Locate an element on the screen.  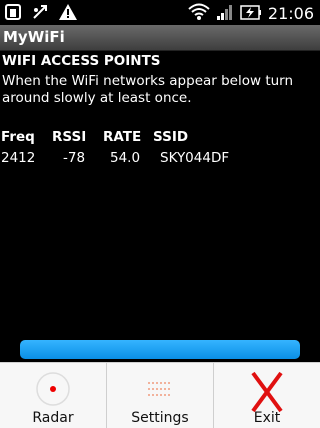
cell-rssi: -78 is located at coordinates (74, 158).